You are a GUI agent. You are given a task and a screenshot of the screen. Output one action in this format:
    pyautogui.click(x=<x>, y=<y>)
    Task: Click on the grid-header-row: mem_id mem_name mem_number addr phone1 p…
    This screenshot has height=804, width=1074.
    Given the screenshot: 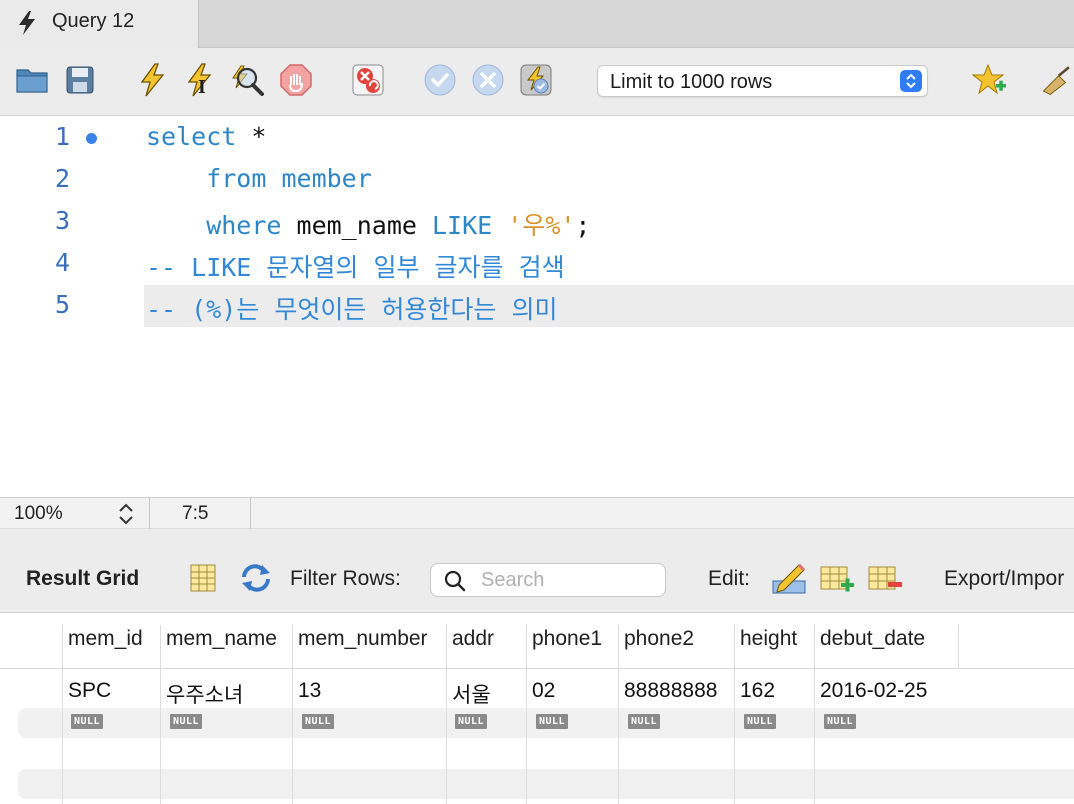 What is the action you would take?
    pyautogui.click(x=537, y=641)
    